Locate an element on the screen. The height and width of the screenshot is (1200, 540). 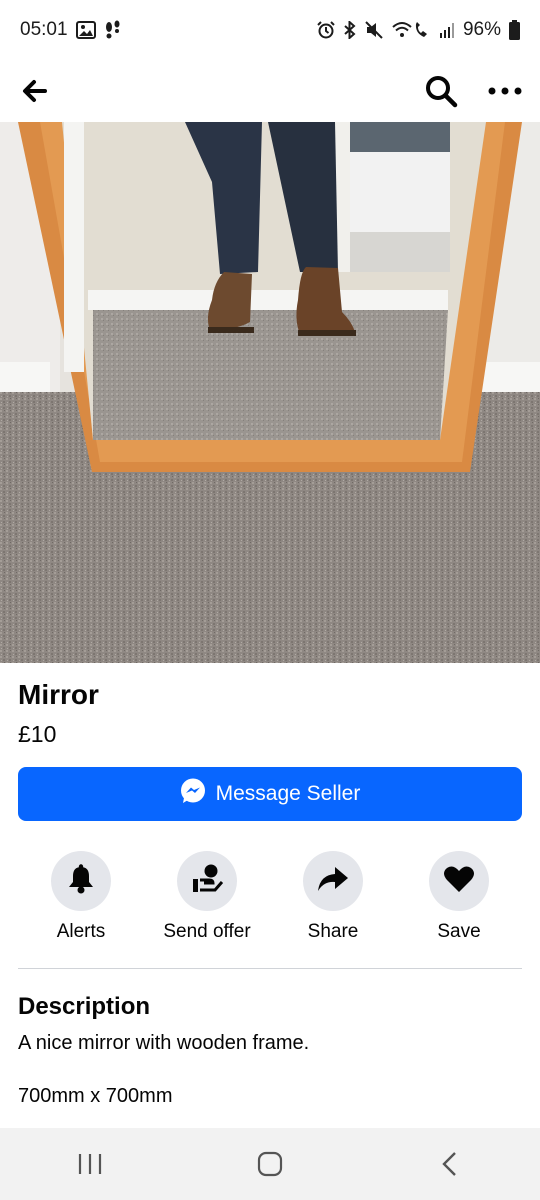
share-button: Share is located at coordinates (333, 897).